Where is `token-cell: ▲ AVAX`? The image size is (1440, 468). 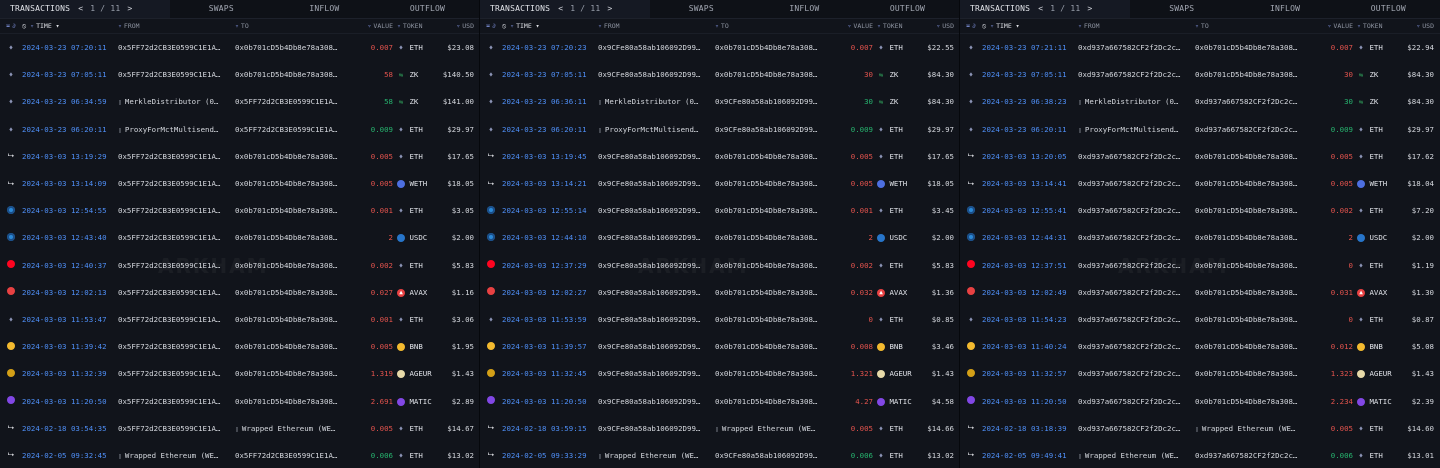
token-cell: ▲ AVAX is located at coordinates (419, 292).